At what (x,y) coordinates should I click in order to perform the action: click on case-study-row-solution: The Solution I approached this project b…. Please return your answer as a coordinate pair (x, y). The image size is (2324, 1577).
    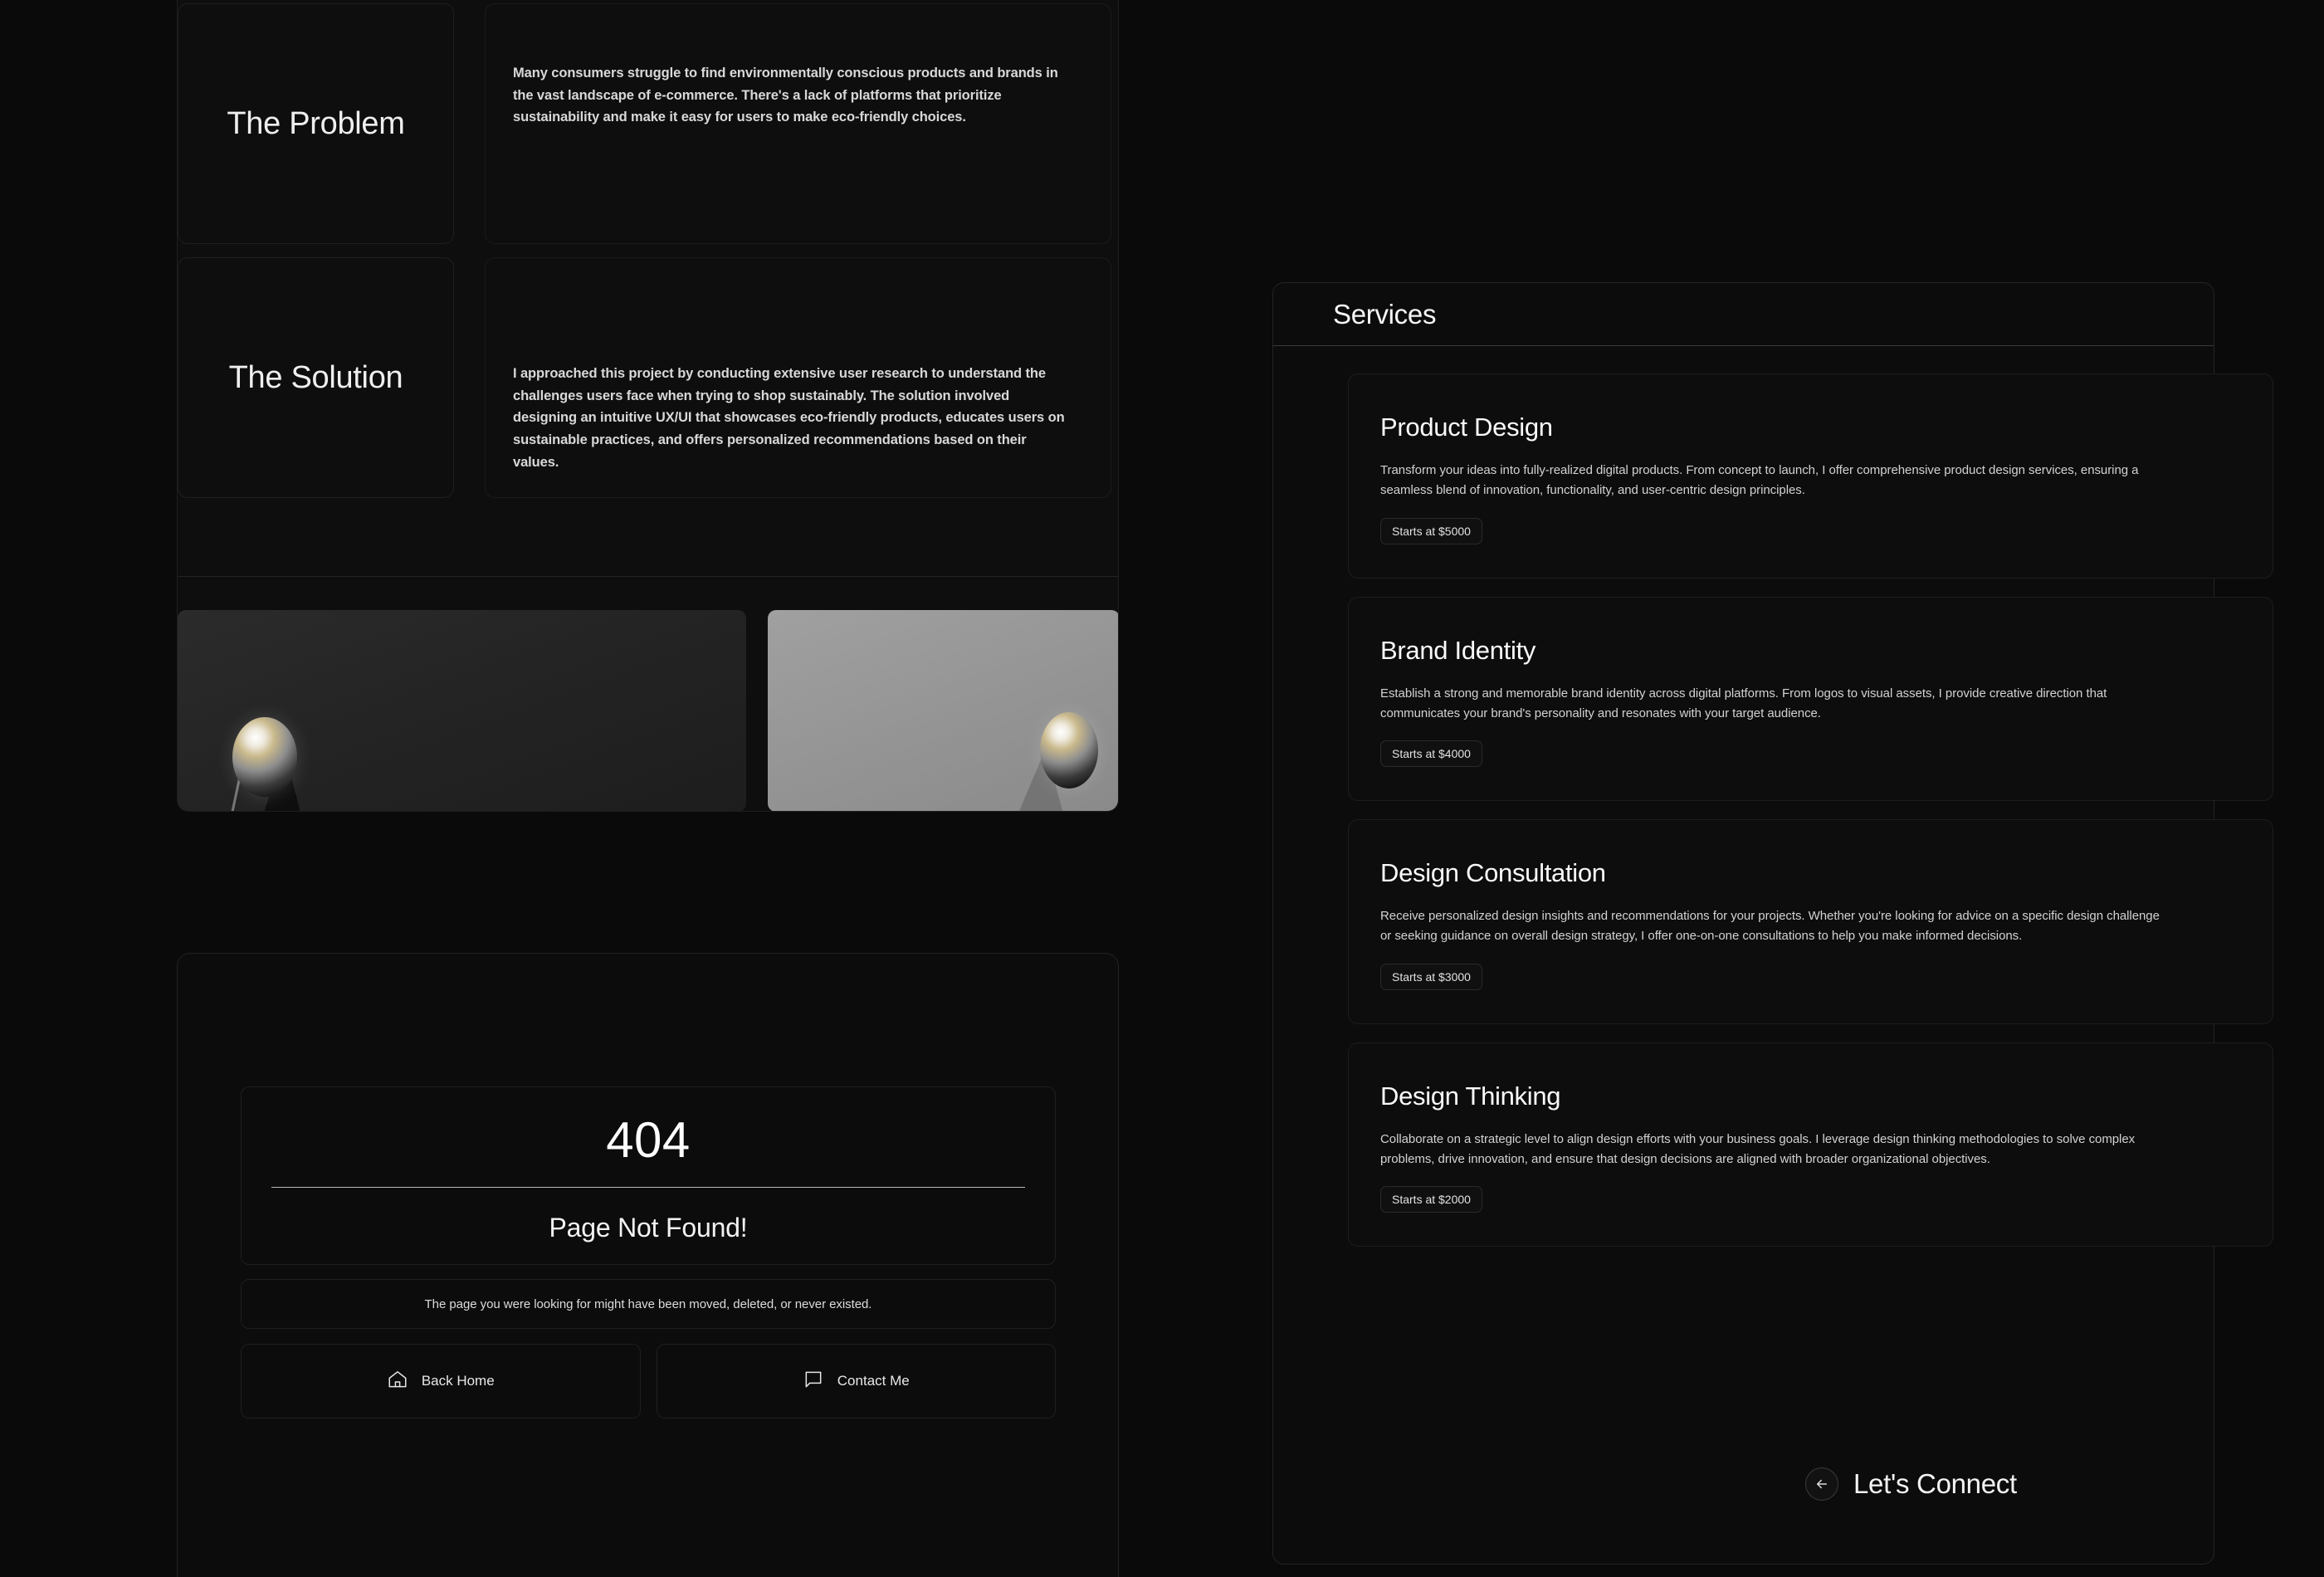
    Looking at the image, I should click on (648, 377).